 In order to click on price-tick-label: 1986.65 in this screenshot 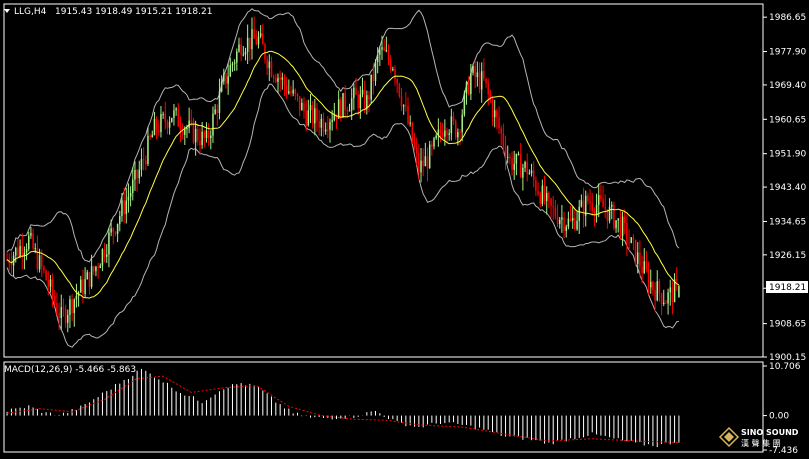, I will do `click(787, 18)`.